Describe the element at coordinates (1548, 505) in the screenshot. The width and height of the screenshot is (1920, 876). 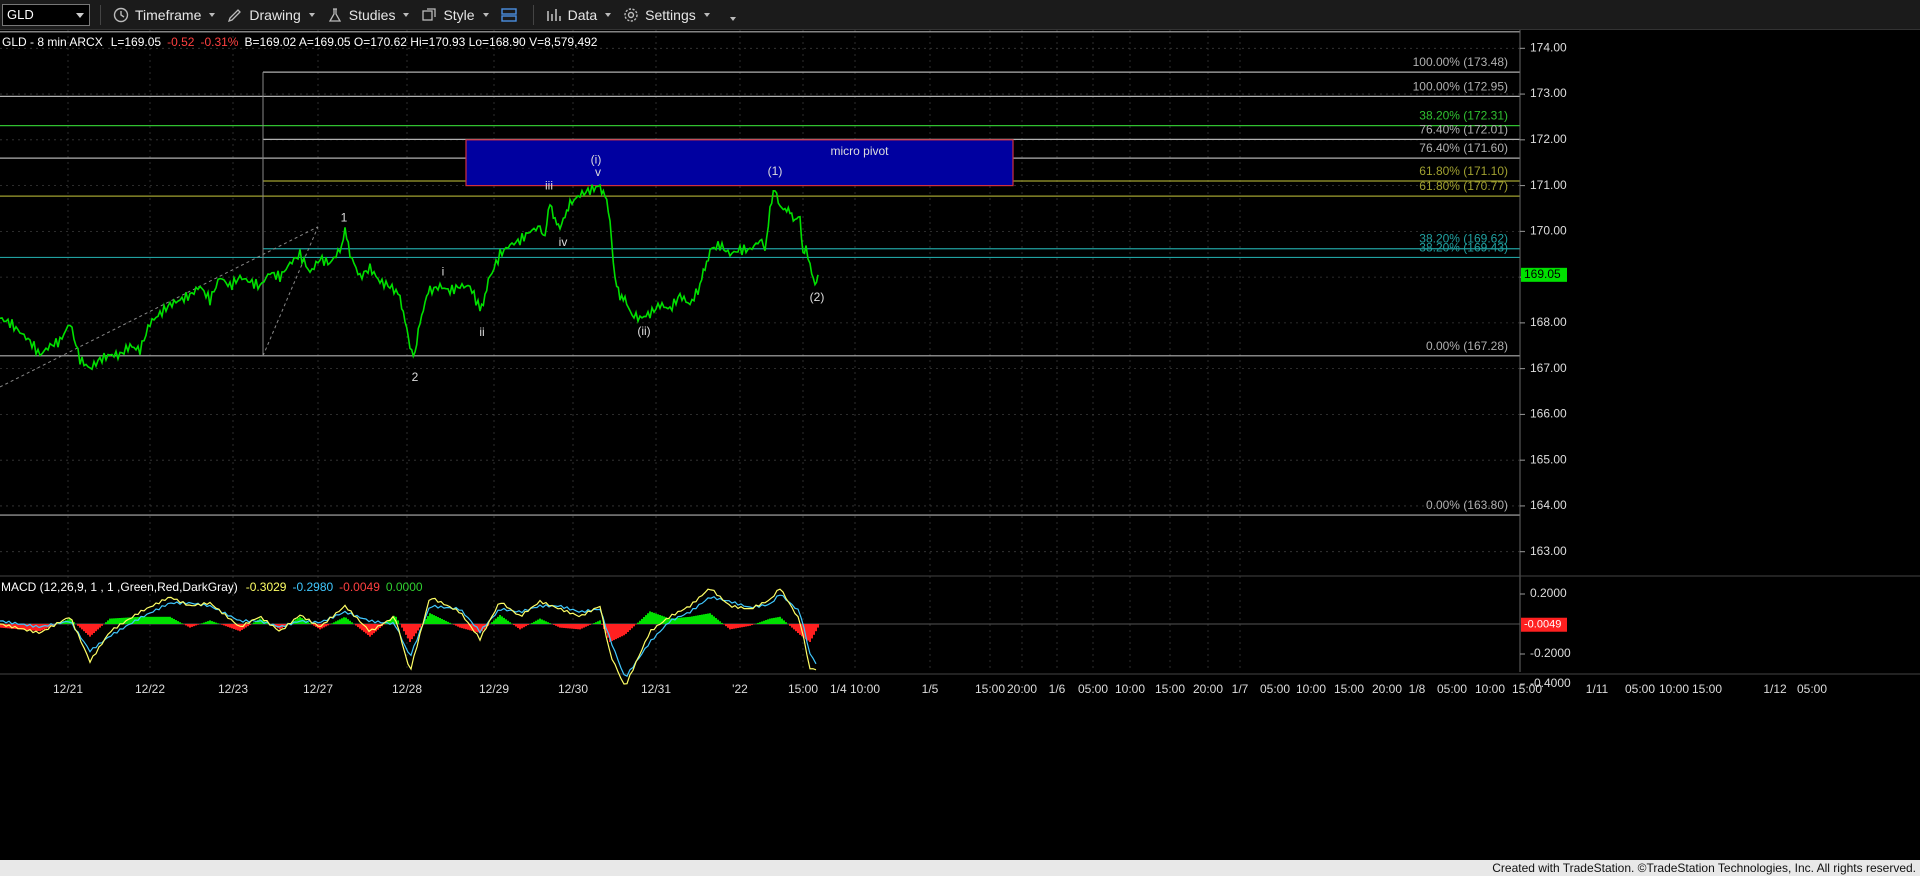
I see `price-tick-label: 164.00` at that location.